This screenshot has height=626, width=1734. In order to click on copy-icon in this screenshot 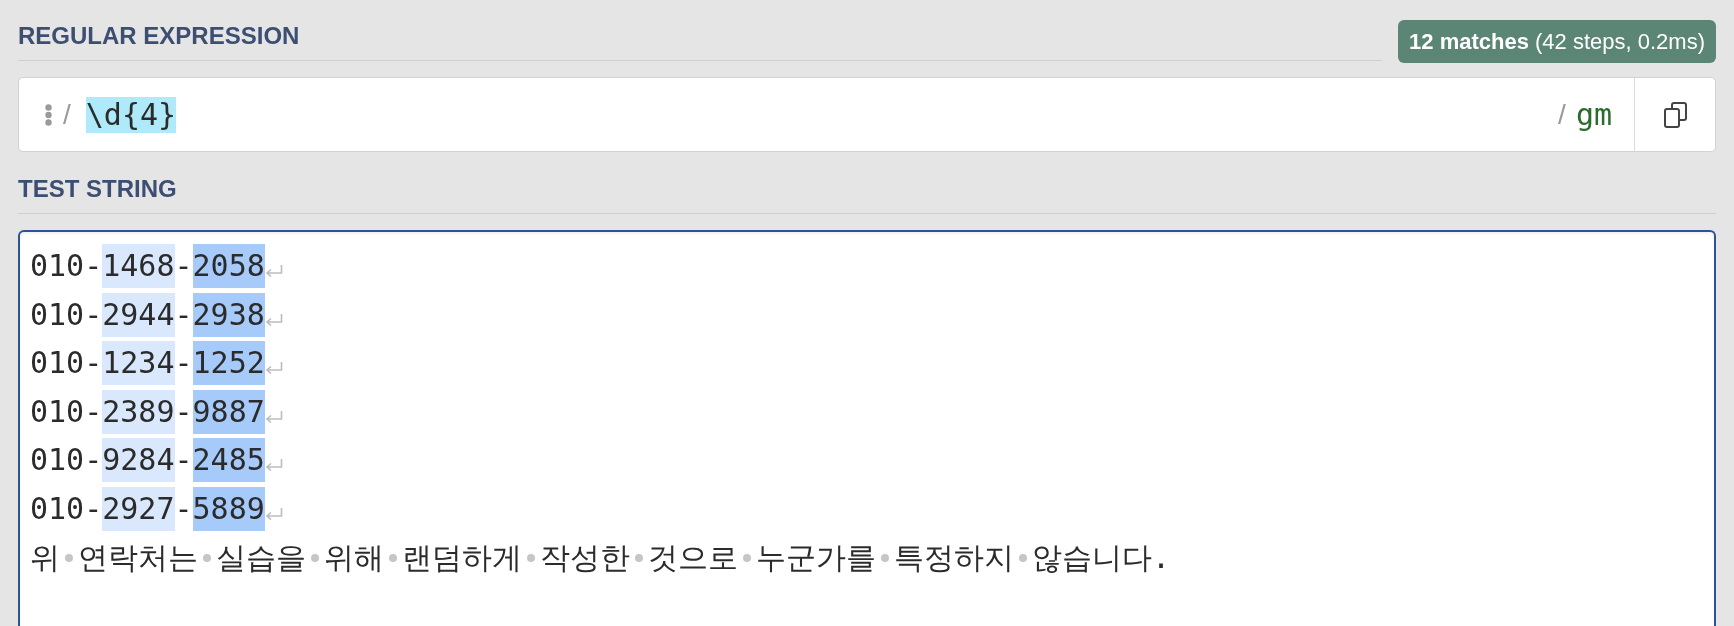, I will do `click(1675, 114)`.